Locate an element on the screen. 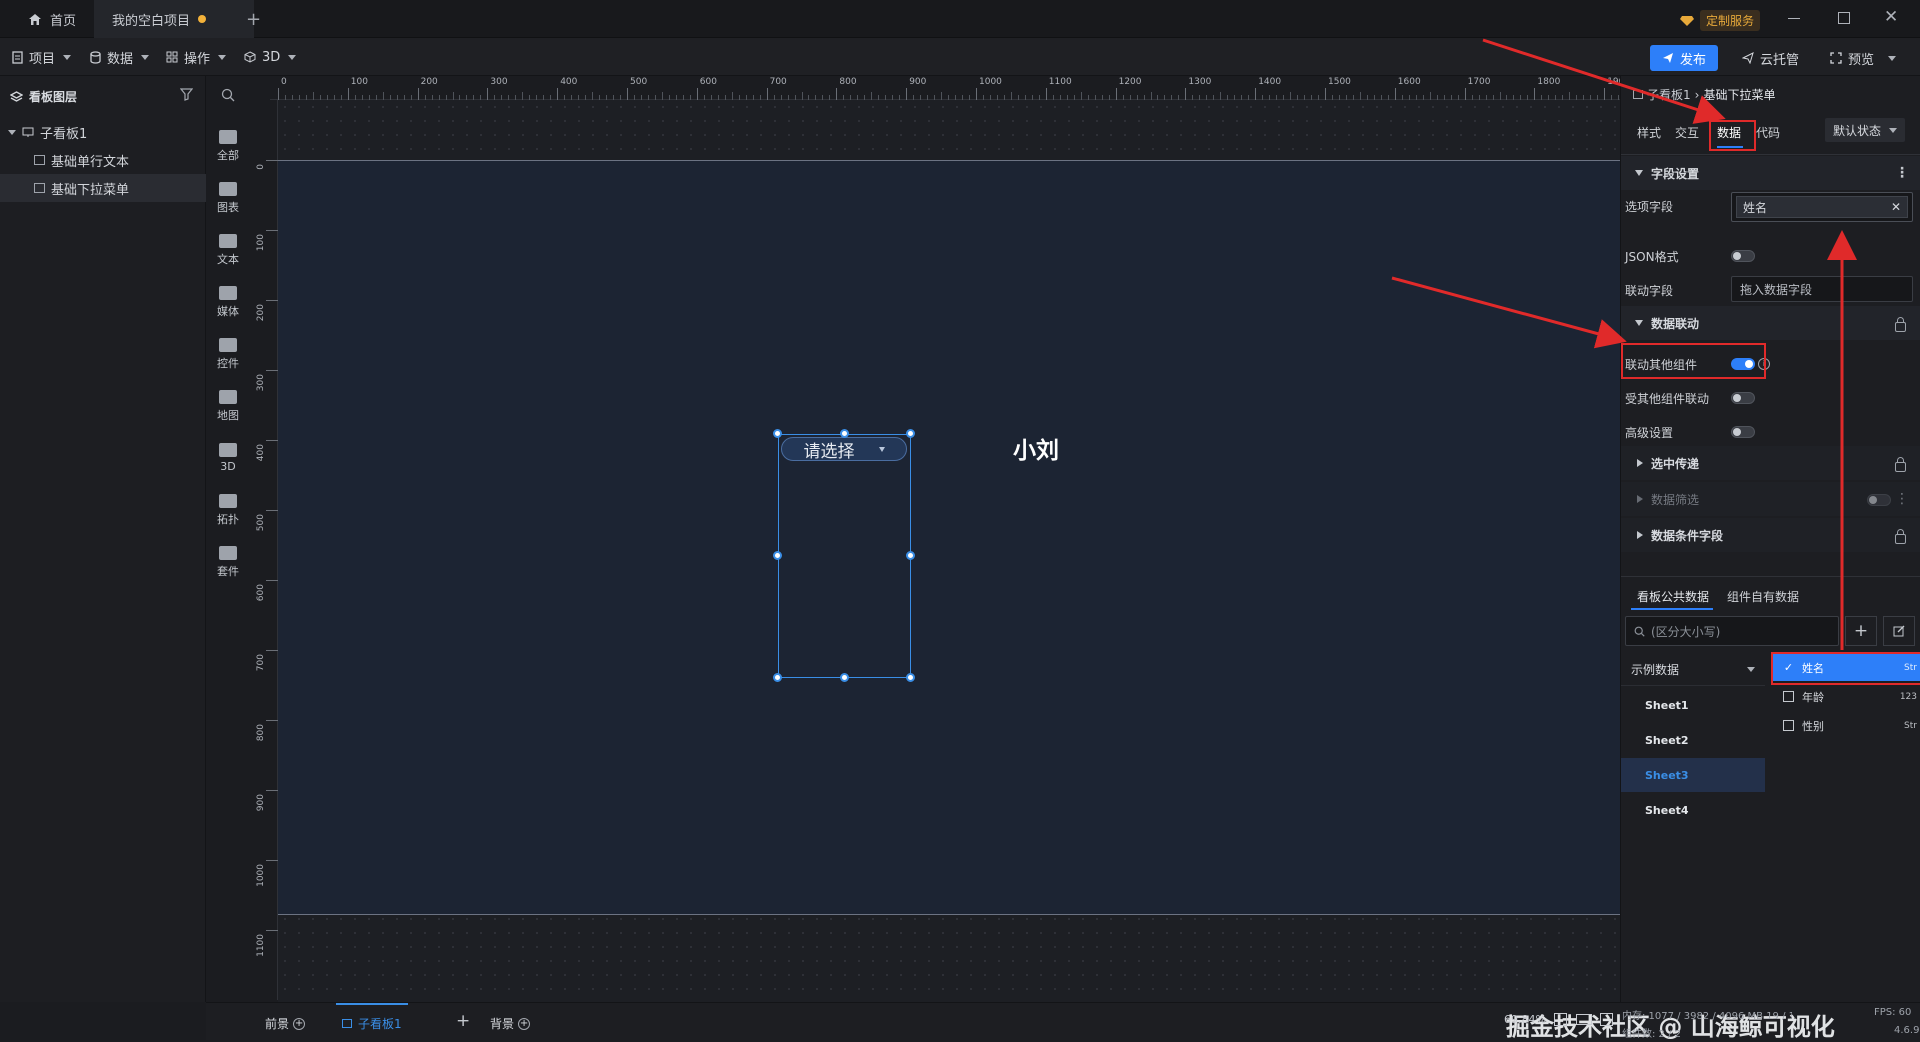 The height and width of the screenshot is (1042, 1920). data-search-input: (区分大小写) is located at coordinates (1732, 631).